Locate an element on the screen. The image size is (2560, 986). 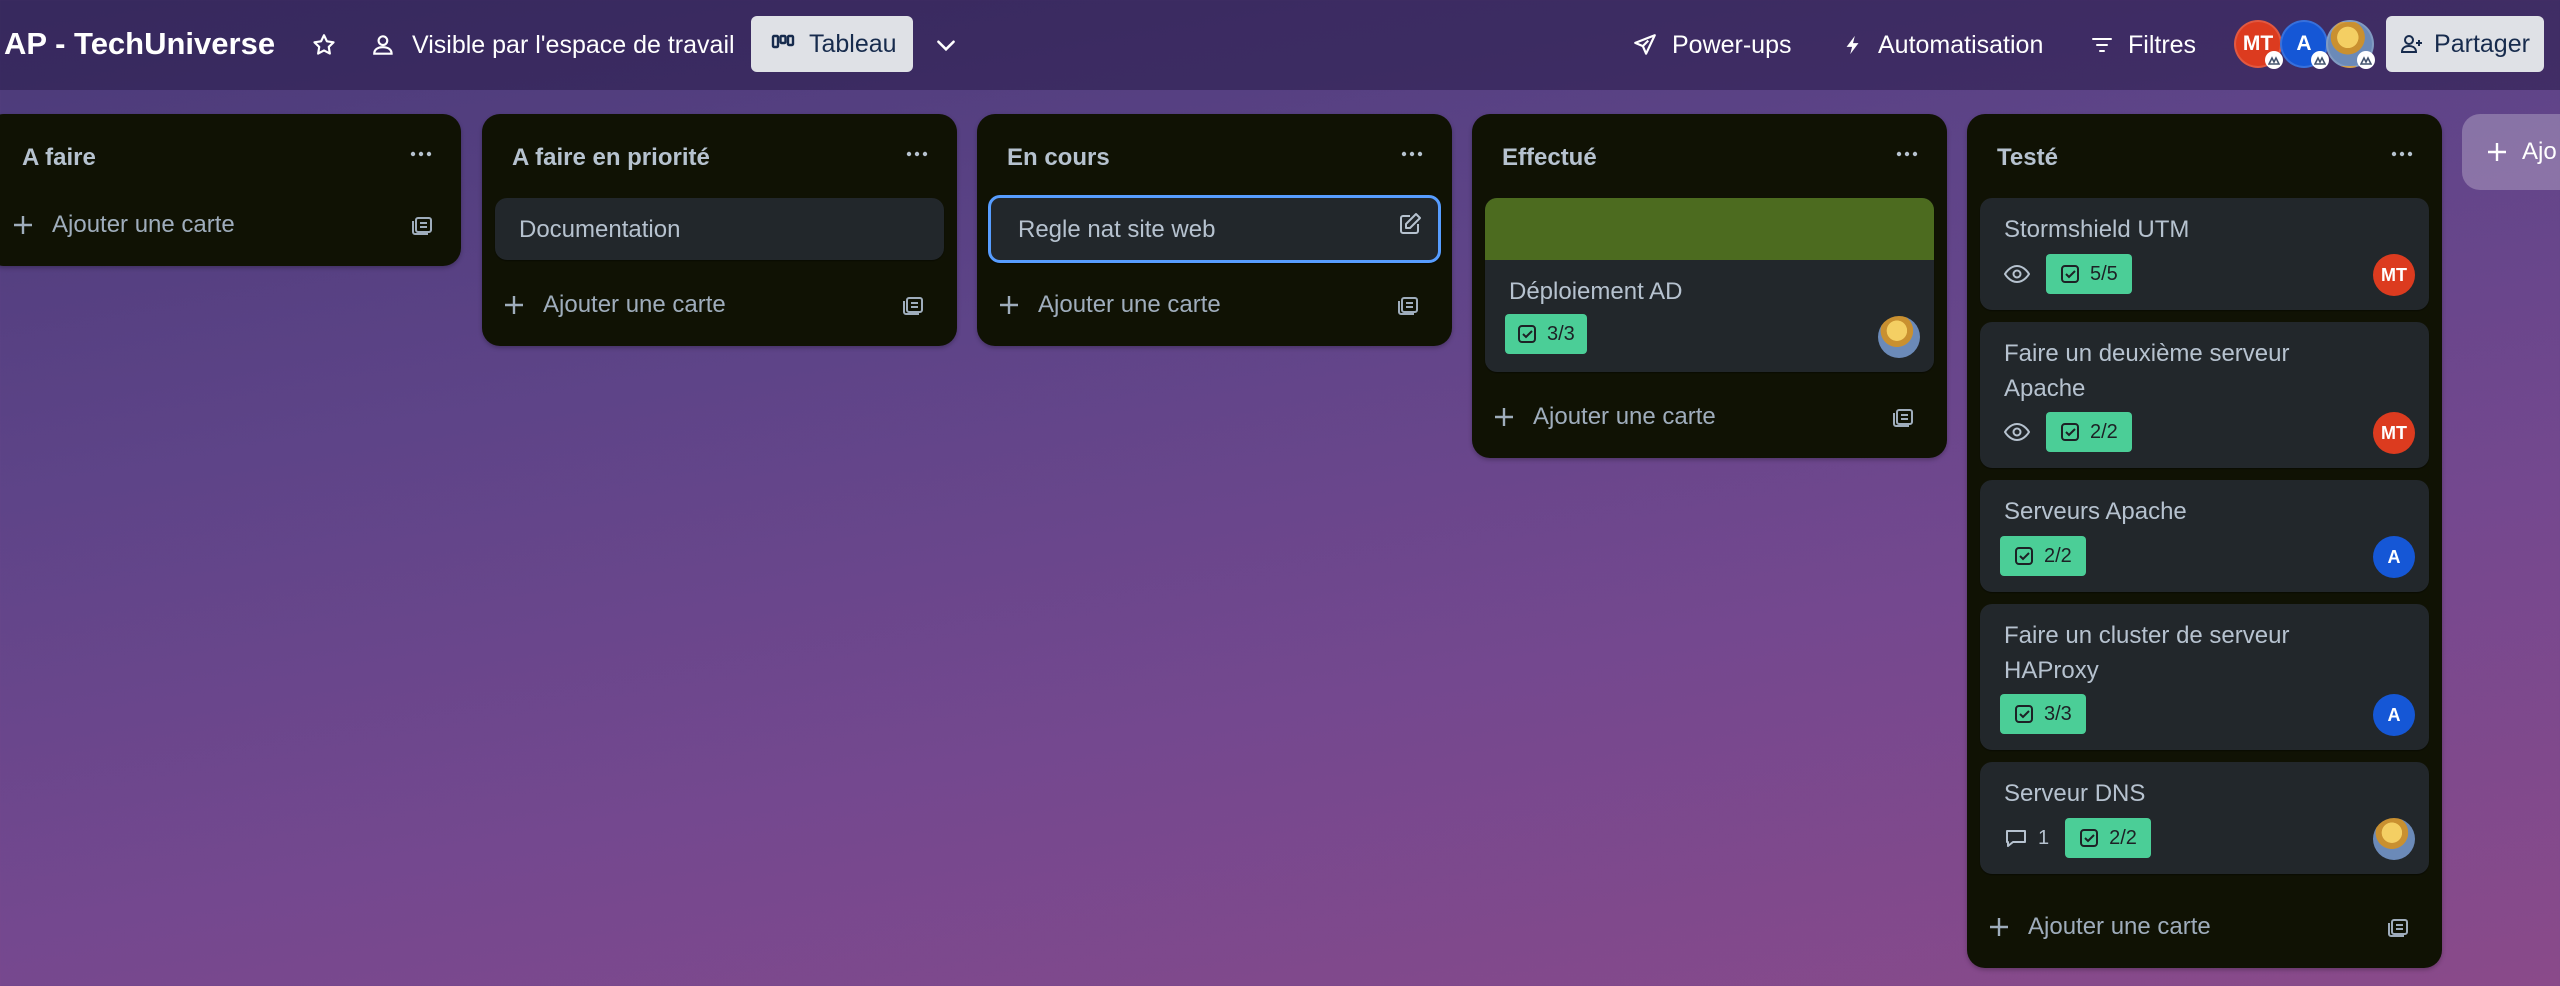
share-button: Partager is located at coordinates (2465, 44).